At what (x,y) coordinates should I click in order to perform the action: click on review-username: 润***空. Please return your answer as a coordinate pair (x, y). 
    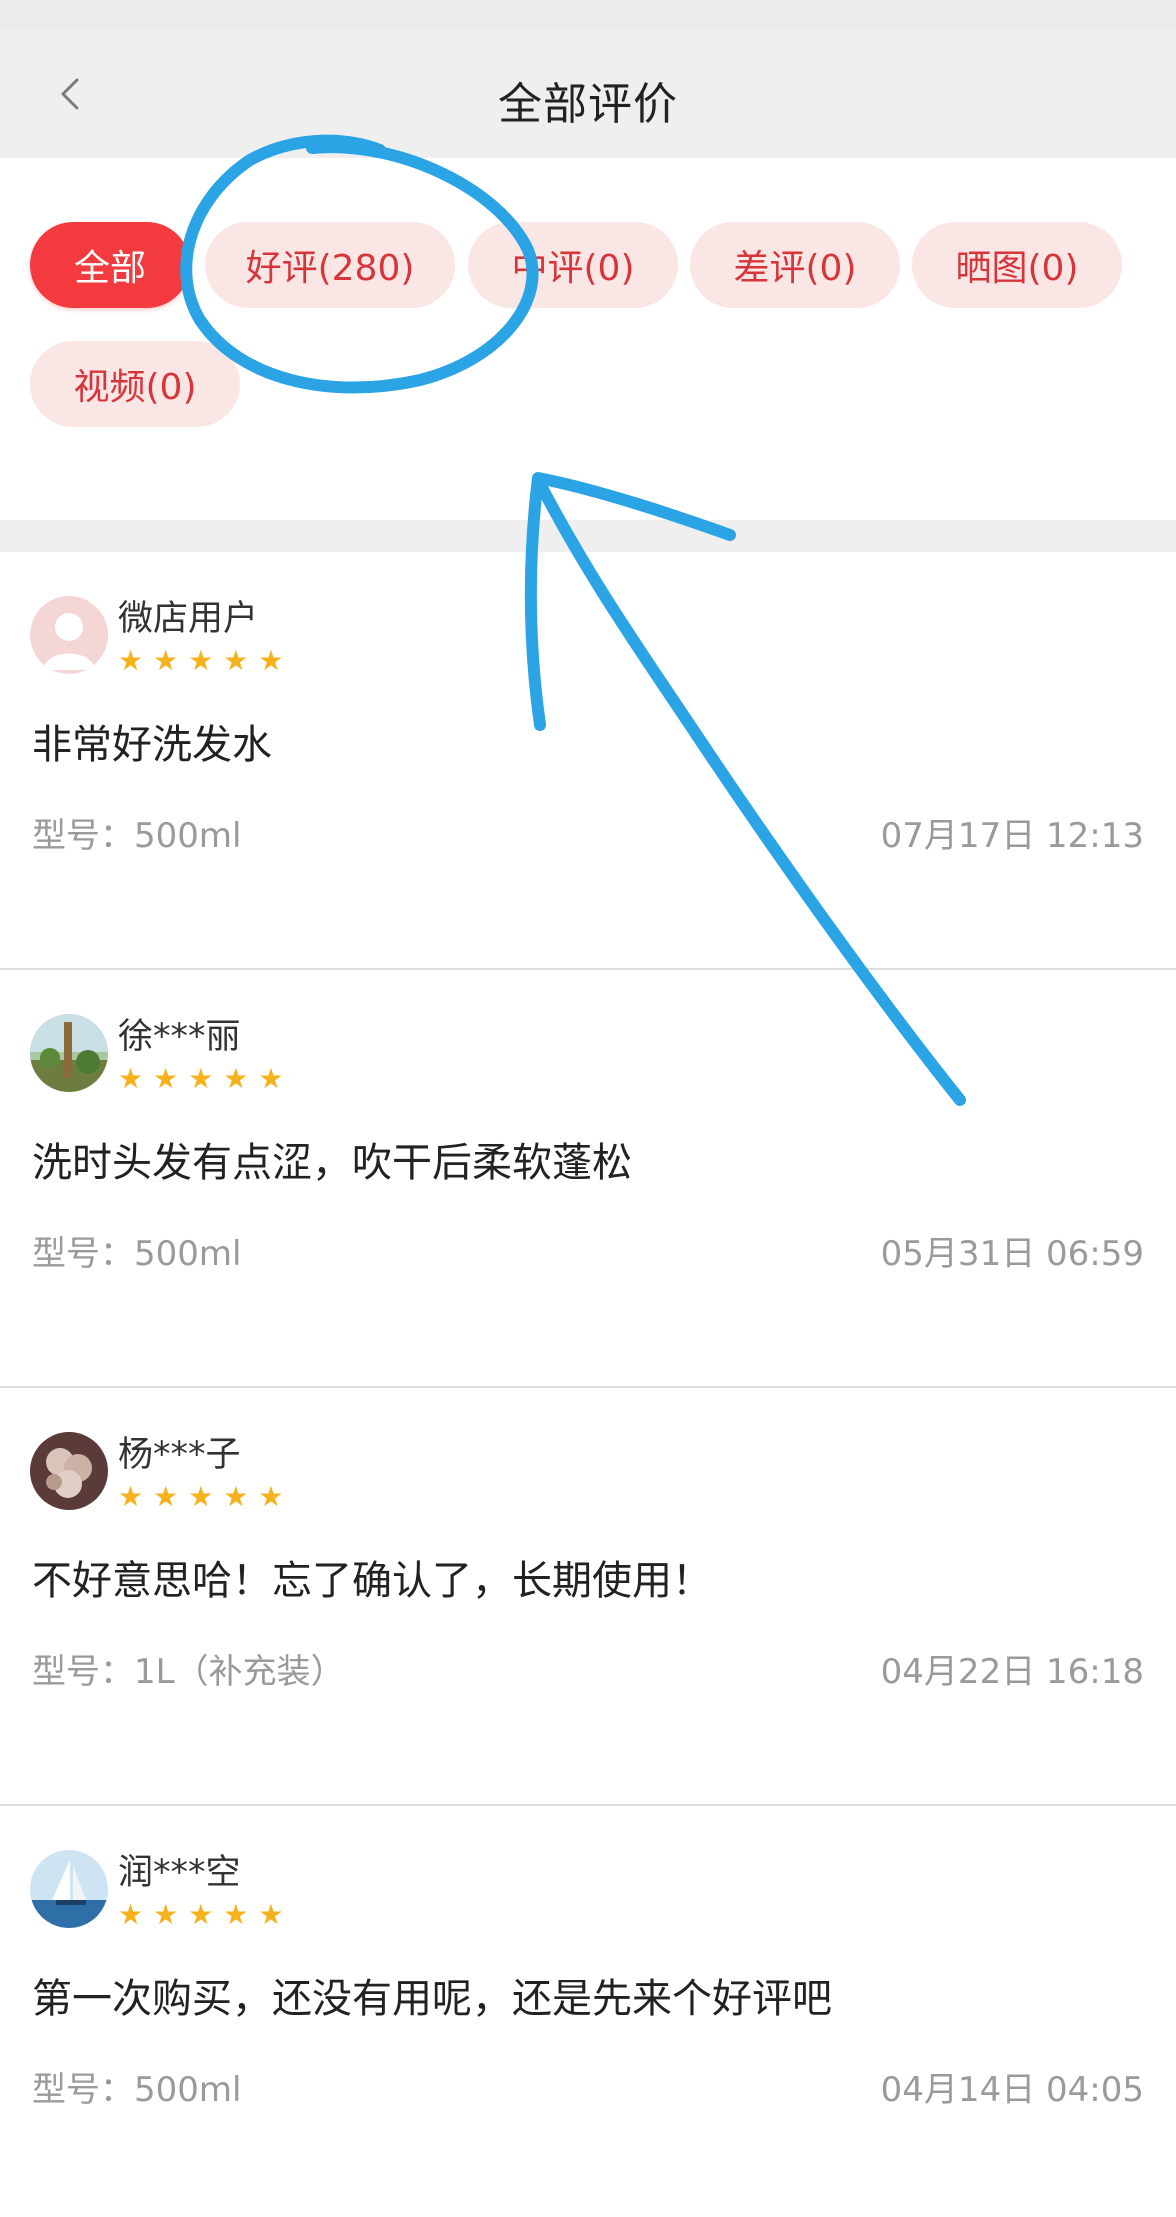
    Looking at the image, I should click on (179, 1873).